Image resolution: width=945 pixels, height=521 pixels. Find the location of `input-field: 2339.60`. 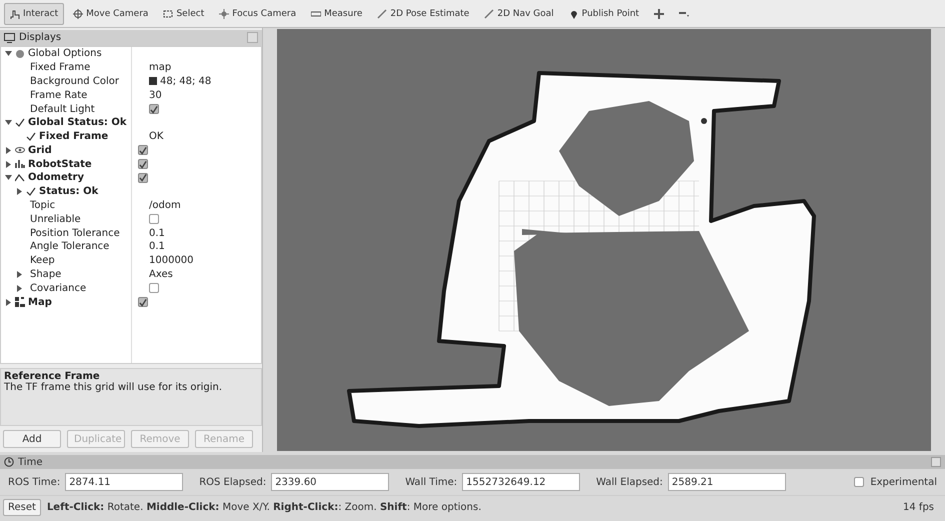

input-field: 2339.60 is located at coordinates (330, 482).